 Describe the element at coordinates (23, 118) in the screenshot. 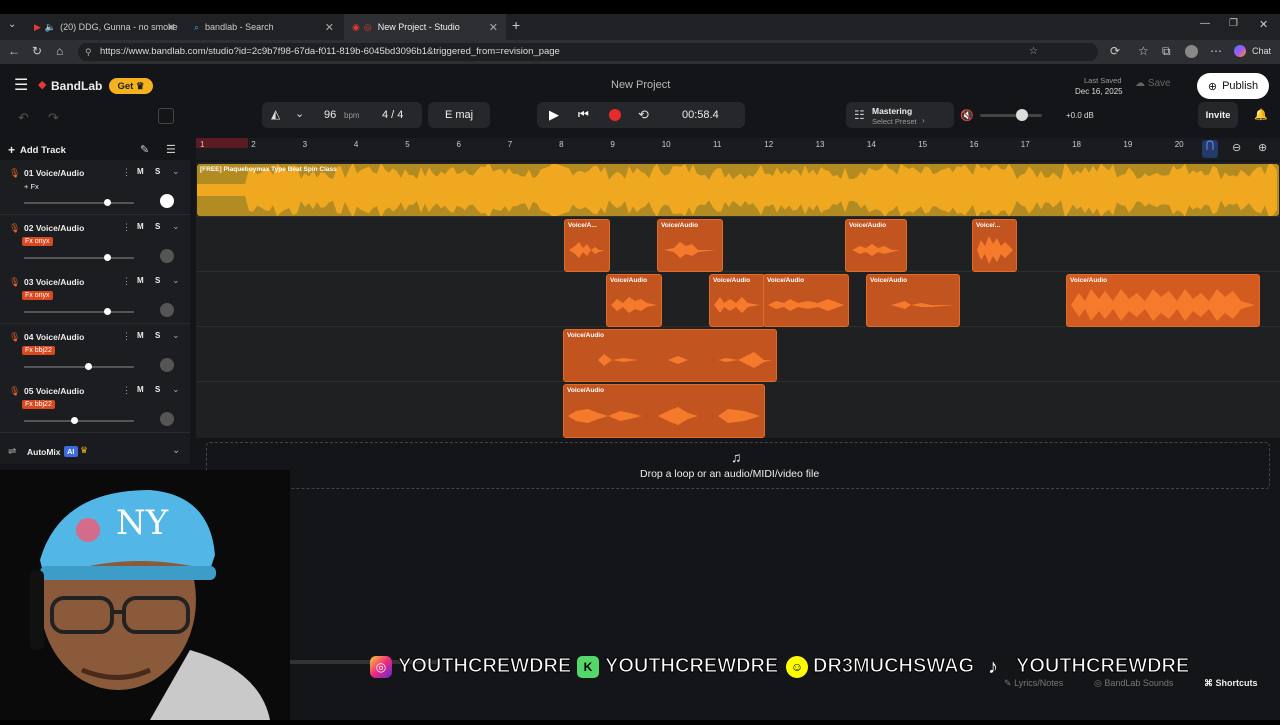

I see `undo-icon: ↶` at that location.